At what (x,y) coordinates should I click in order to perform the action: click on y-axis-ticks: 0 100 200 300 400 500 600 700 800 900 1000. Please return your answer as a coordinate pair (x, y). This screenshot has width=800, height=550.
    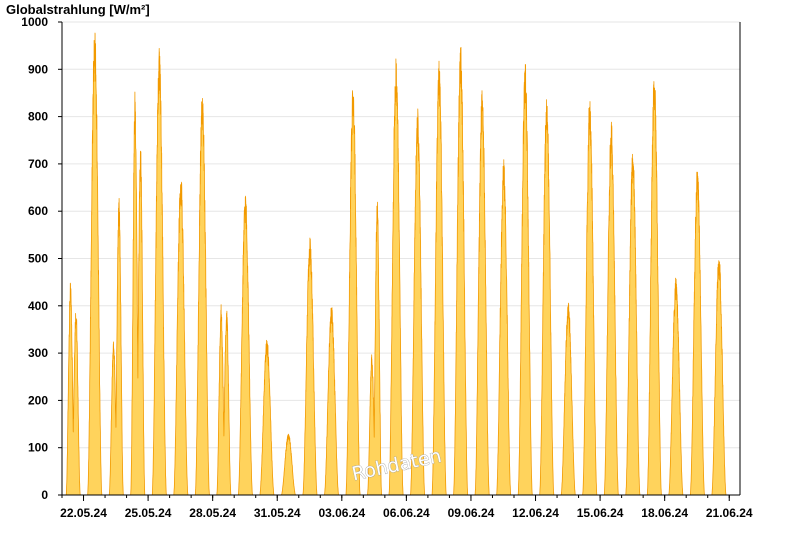
    Looking at the image, I should click on (41, 258).